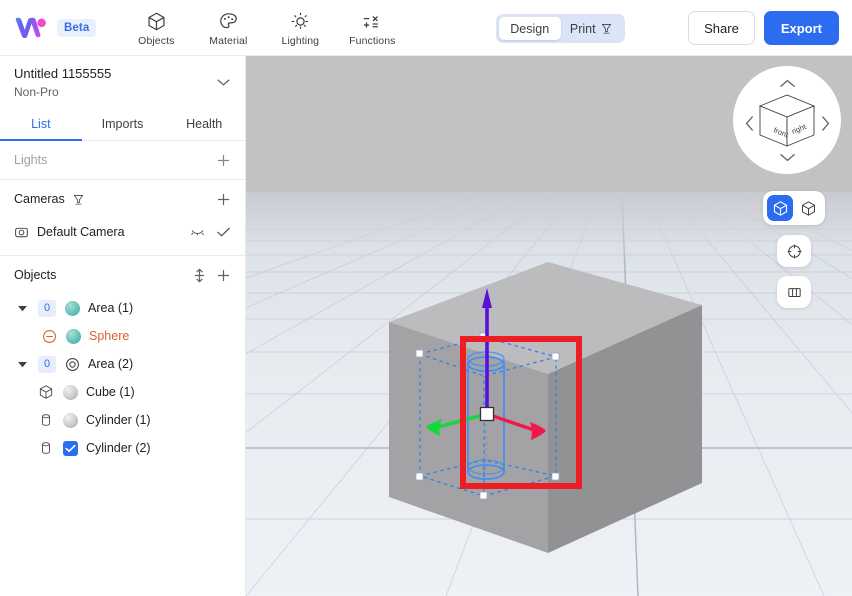 This screenshot has width=852, height=596. I want to click on tool-functions-label: Functions, so click(372, 40).